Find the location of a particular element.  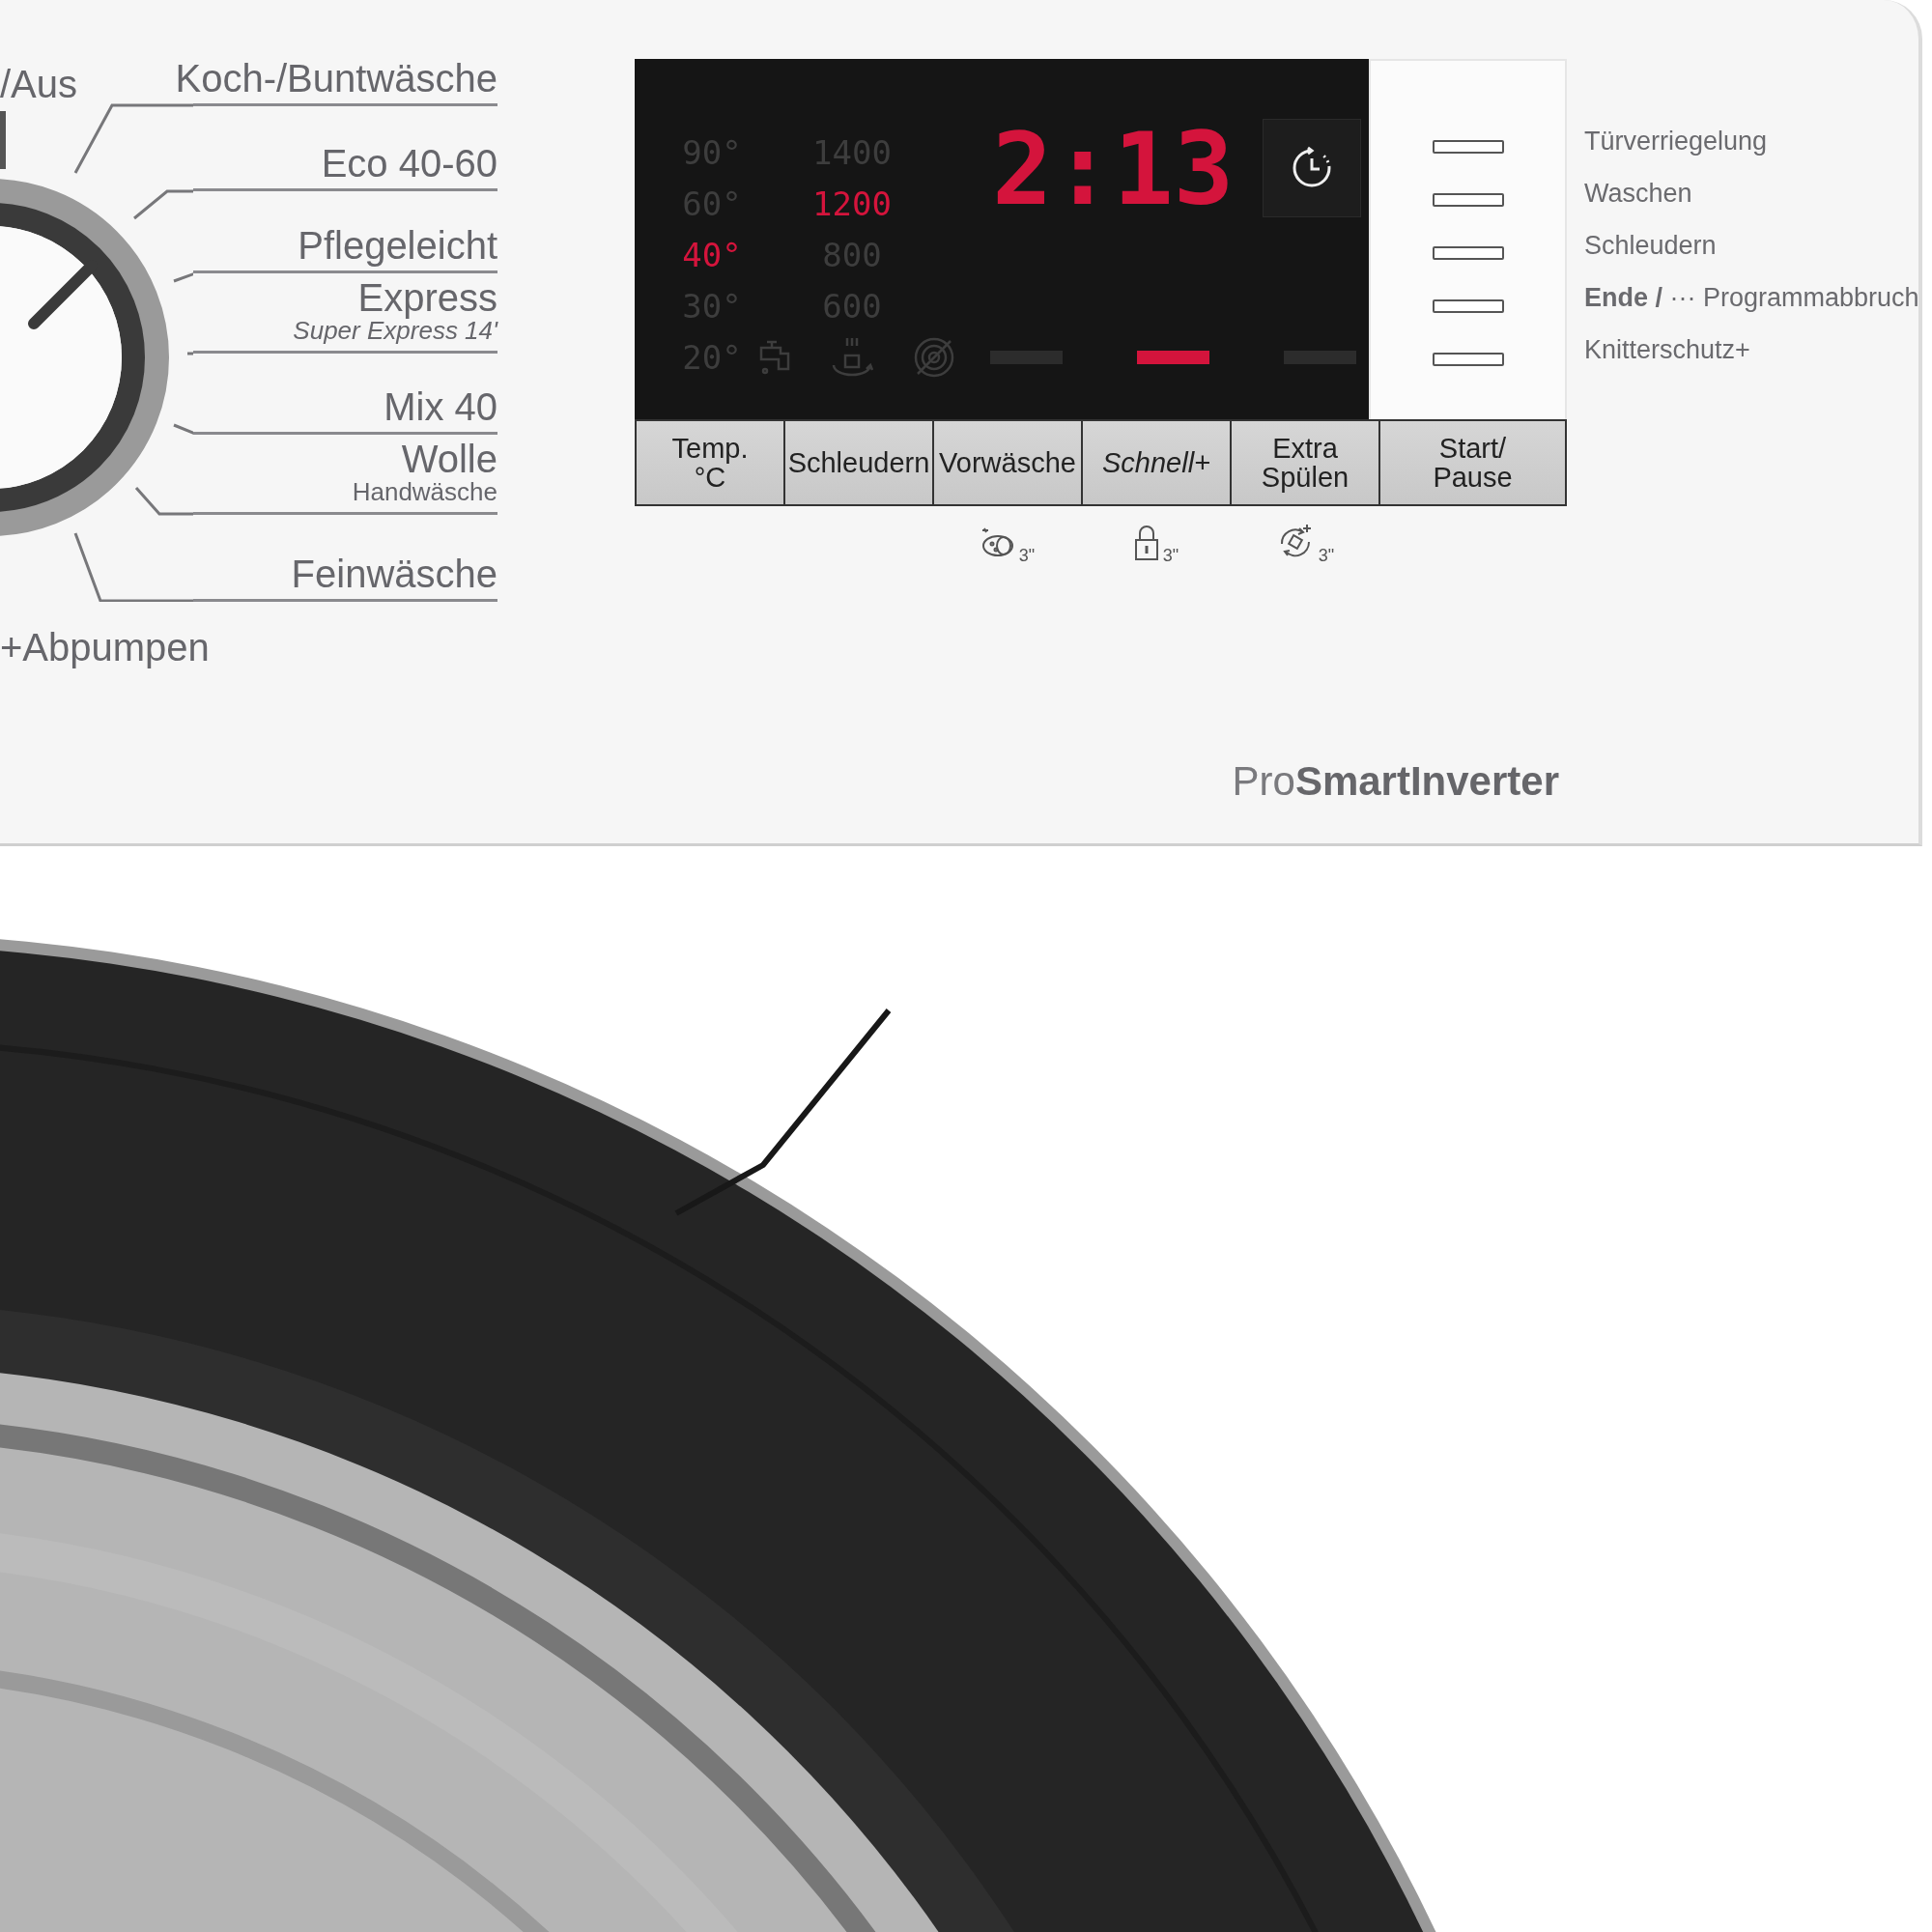

program-subtitle: Handwäsche is located at coordinates (424, 492).